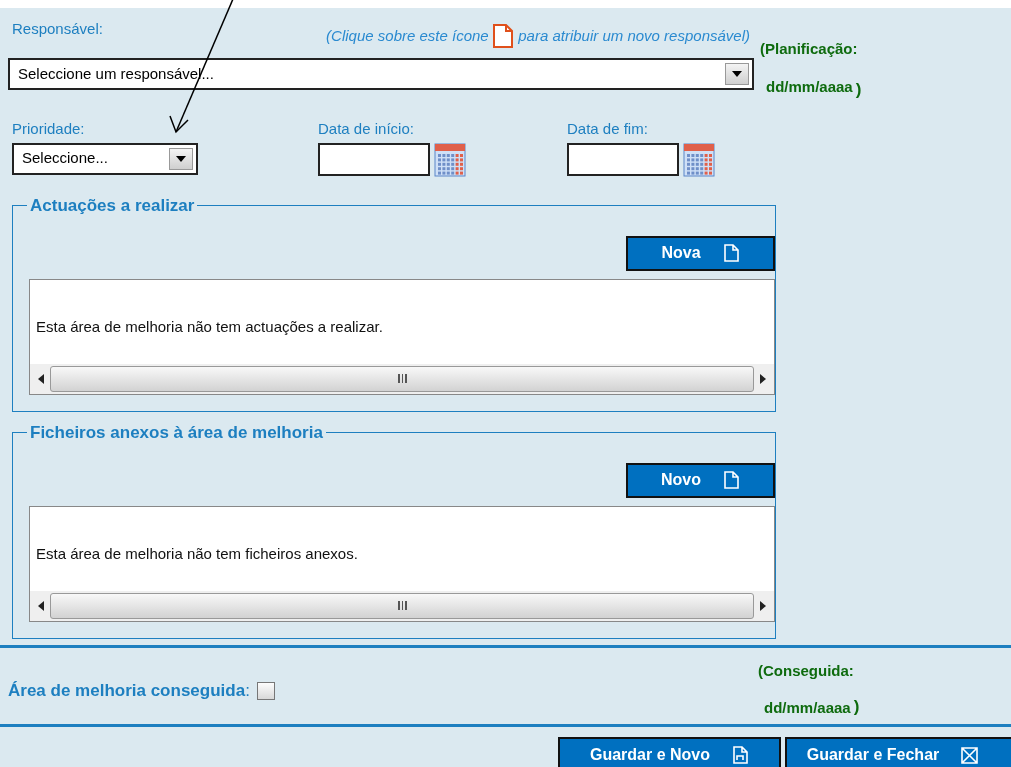 The height and width of the screenshot is (767, 1011). Describe the element at coordinates (209, 327) in the screenshot. I see `empty-message: Esta área de melhoria não tem actuações a realizar.` at that location.